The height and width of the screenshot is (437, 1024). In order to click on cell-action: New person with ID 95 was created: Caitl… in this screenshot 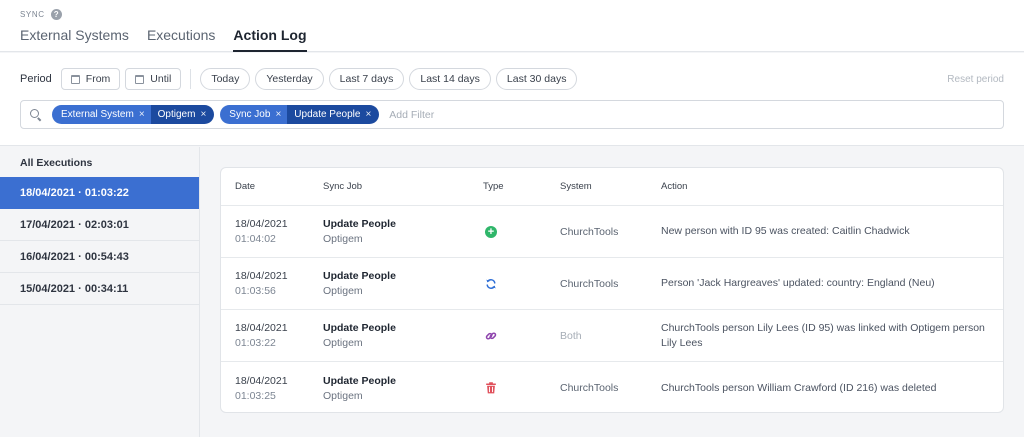, I will do `click(785, 231)`.